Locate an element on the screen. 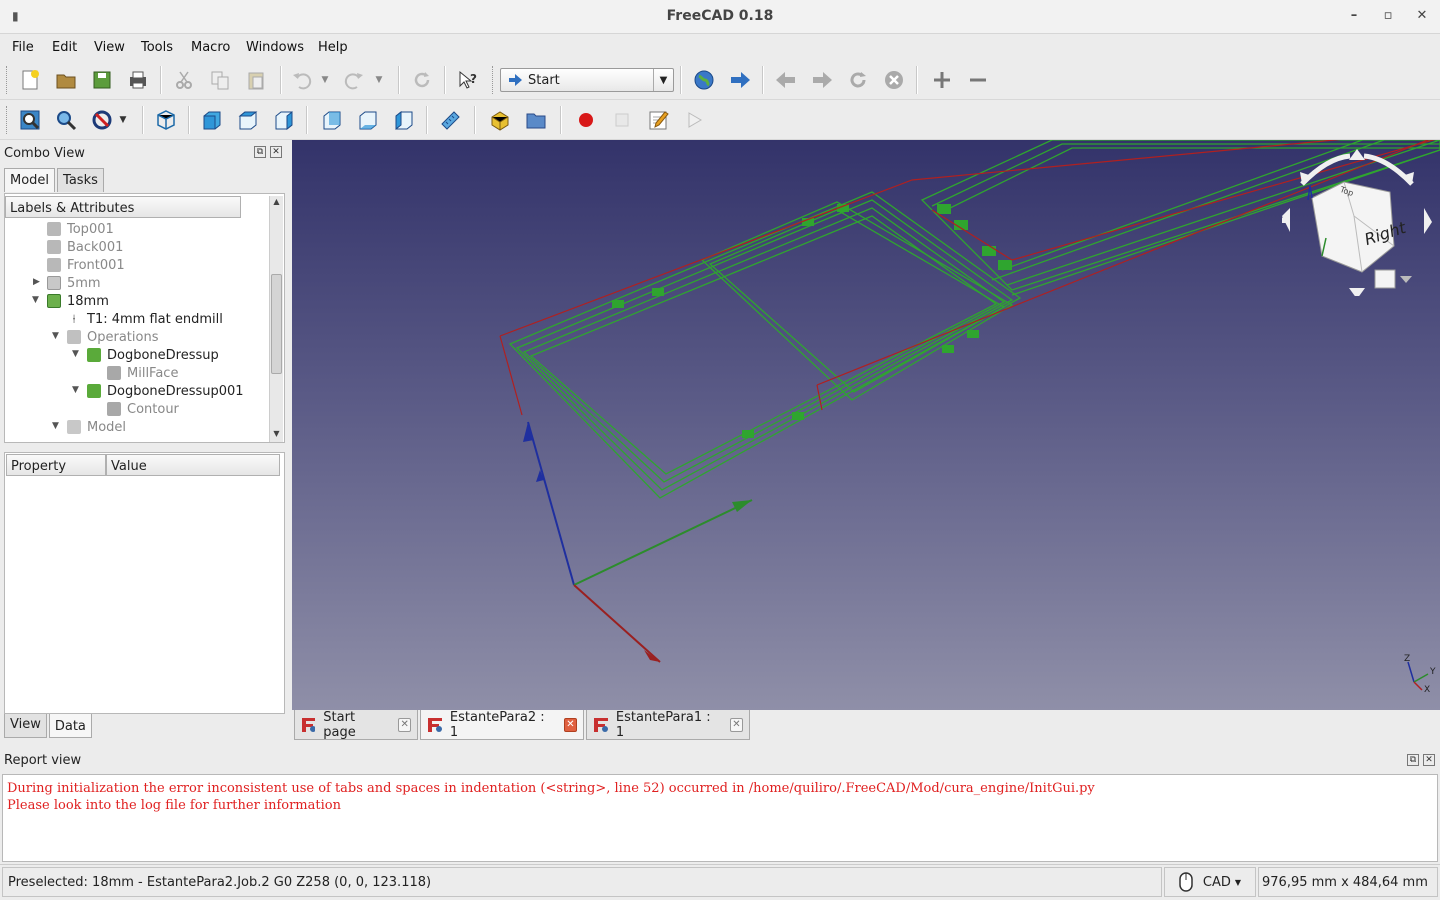  cut-icon is located at coordinates (184, 80).